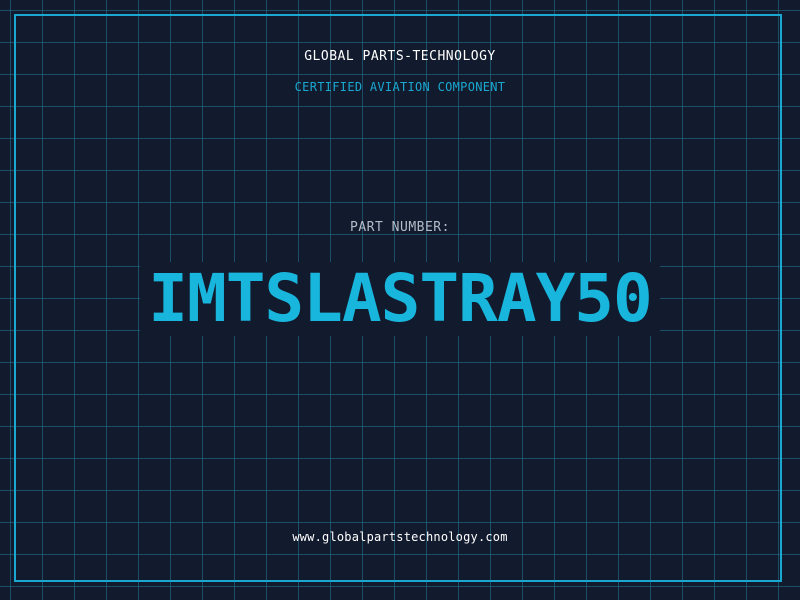 This screenshot has height=600, width=800. Describe the element at coordinates (400, 227) in the screenshot. I see `part-number-label: PART NUMBER:` at that location.